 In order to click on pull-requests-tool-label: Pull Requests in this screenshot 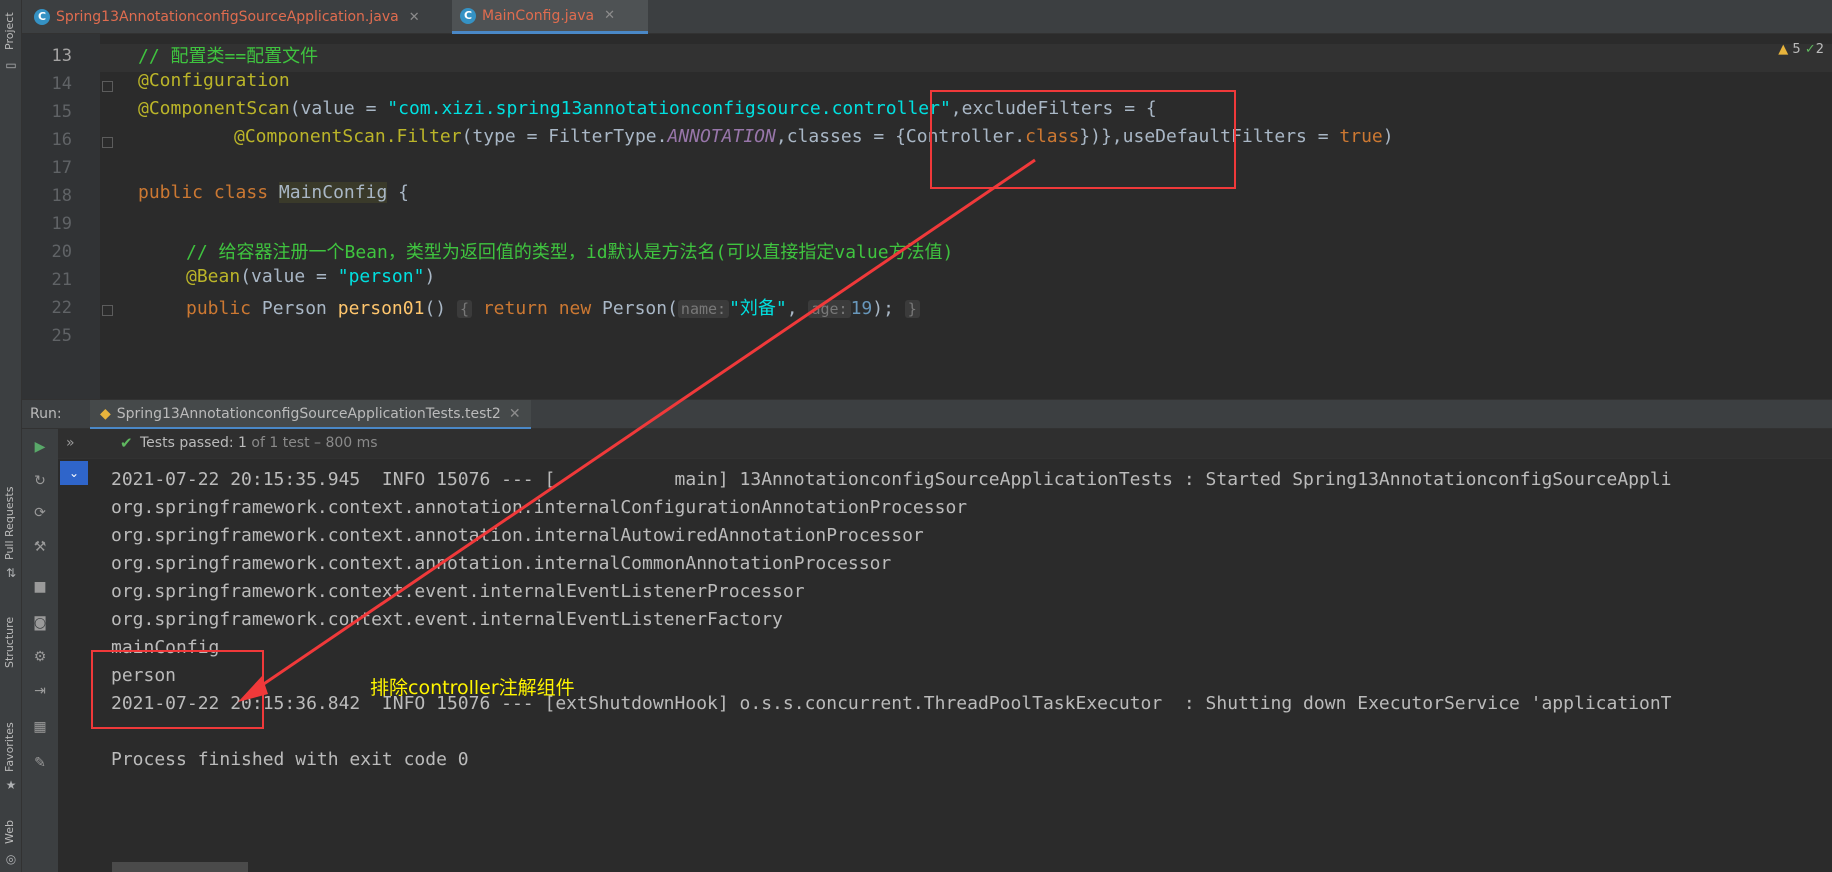, I will do `click(9, 523)`.